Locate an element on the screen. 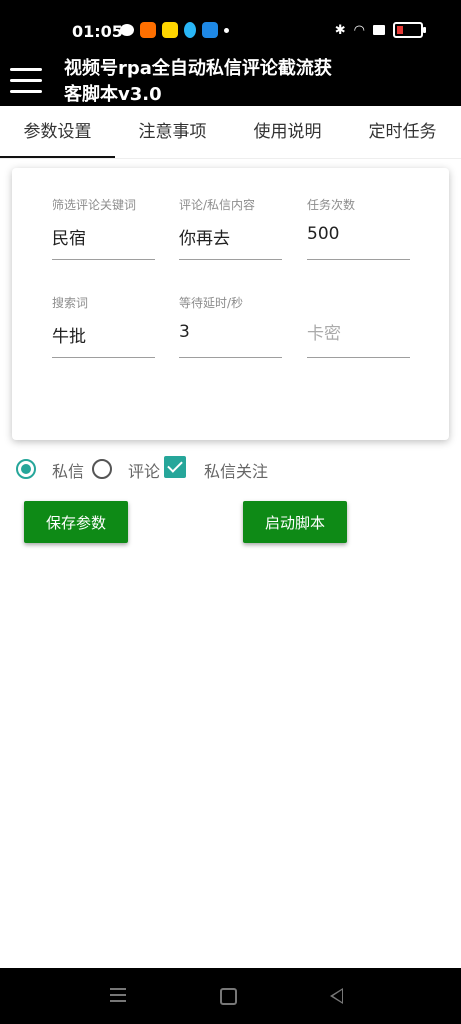  recent-apps-icon is located at coordinates (118, 997).